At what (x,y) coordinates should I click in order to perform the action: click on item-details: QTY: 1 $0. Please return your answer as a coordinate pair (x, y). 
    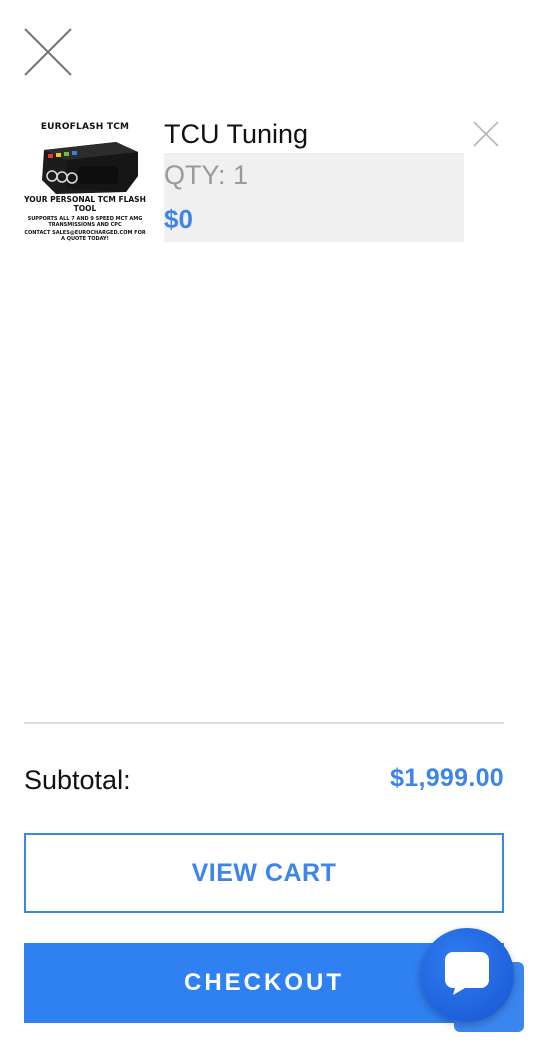
    Looking at the image, I should click on (314, 197).